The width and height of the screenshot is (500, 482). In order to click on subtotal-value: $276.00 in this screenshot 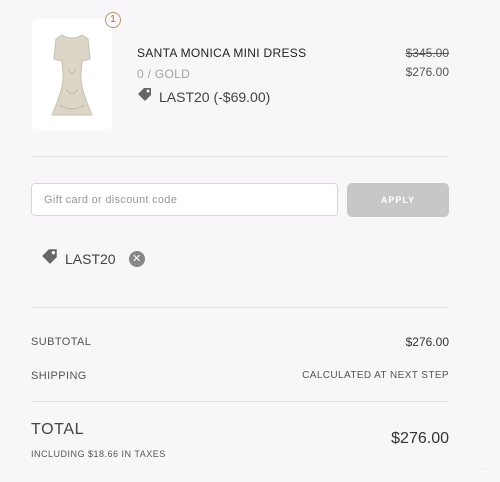, I will do `click(427, 342)`.